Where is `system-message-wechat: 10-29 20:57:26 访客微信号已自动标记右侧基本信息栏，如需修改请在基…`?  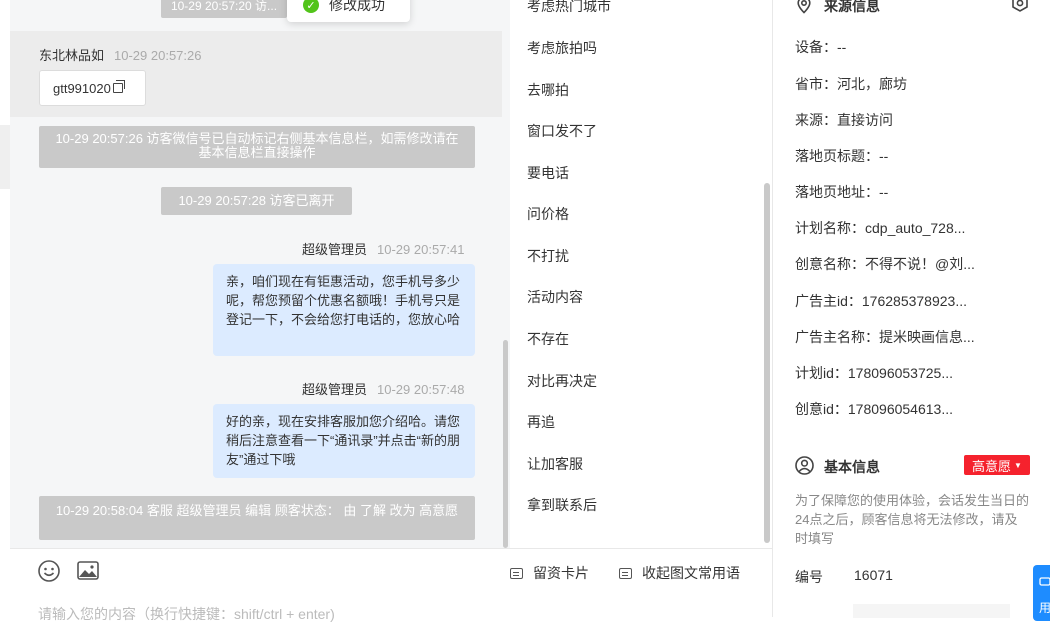 system-message-wechat: 10-29 20:57:26 访客微信号已自动标记右侧基本信息栏，如需修改请在基… is located at coordinates (257, 147).